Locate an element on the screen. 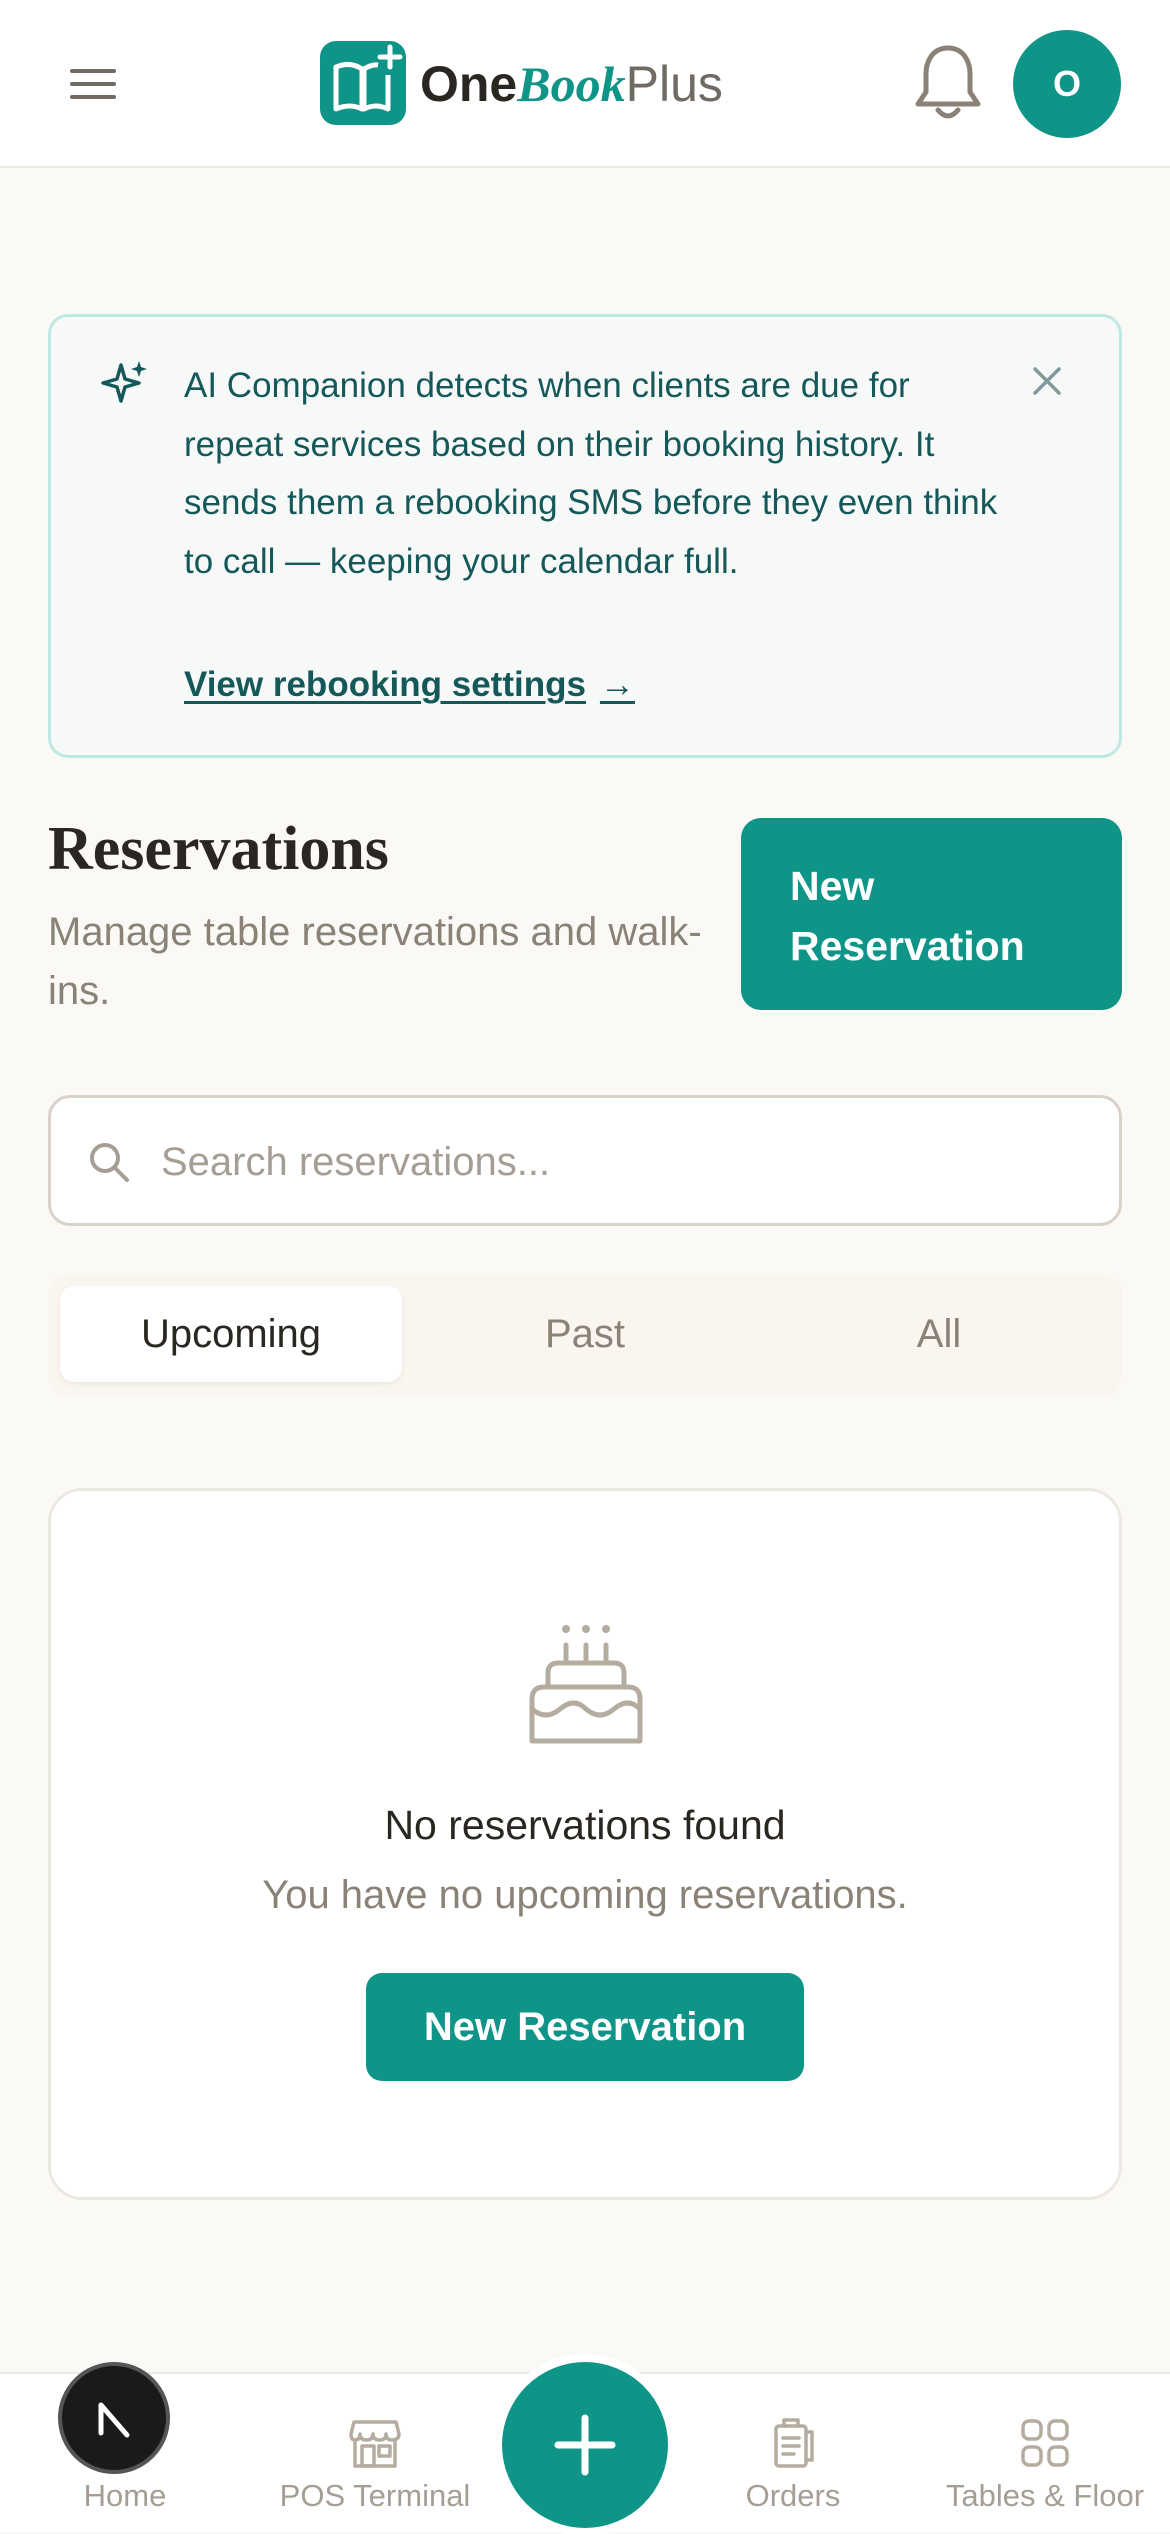  view-rebooking-settings-link: View rebooking settings → is located at coordinates (409, 685).